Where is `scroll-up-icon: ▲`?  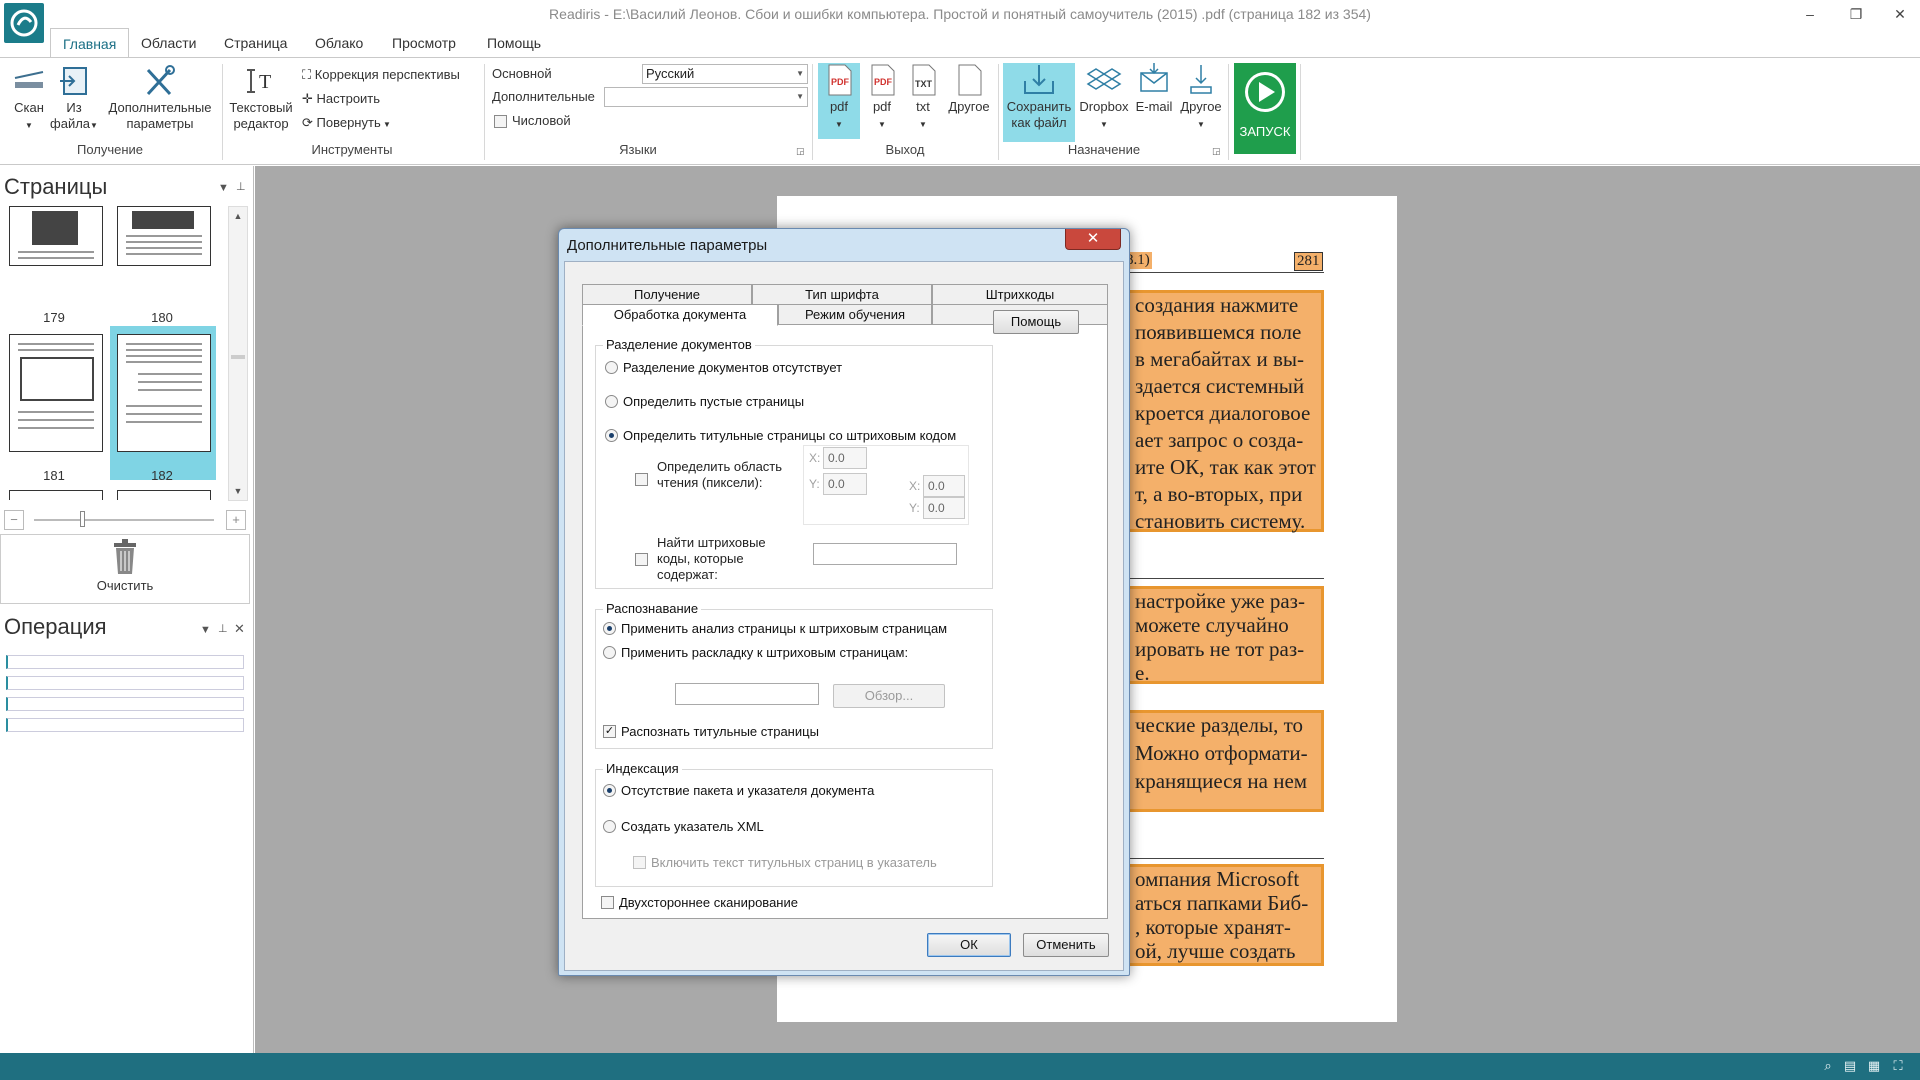 scroll-up-icon: ▲ is located at coordinates (238, 216).